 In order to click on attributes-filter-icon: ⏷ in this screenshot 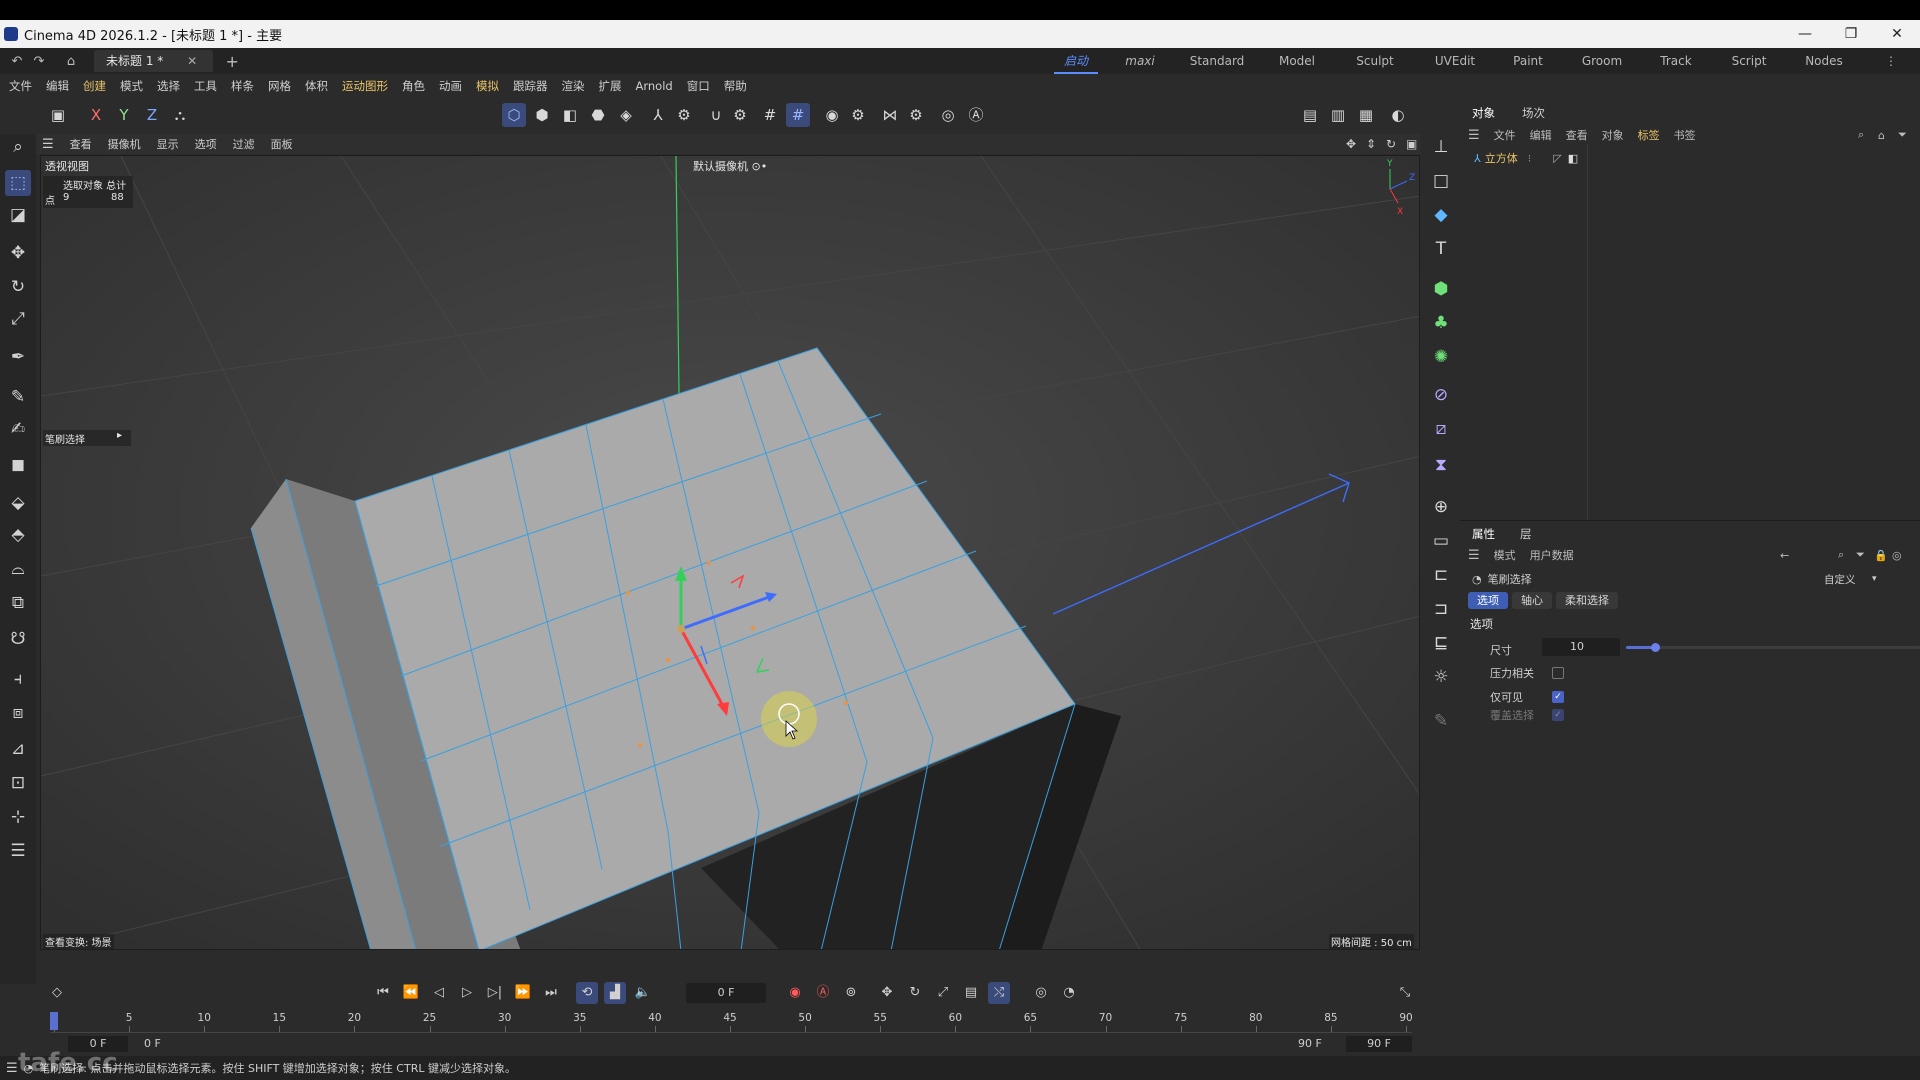, I will do `click(1860, 555)`.